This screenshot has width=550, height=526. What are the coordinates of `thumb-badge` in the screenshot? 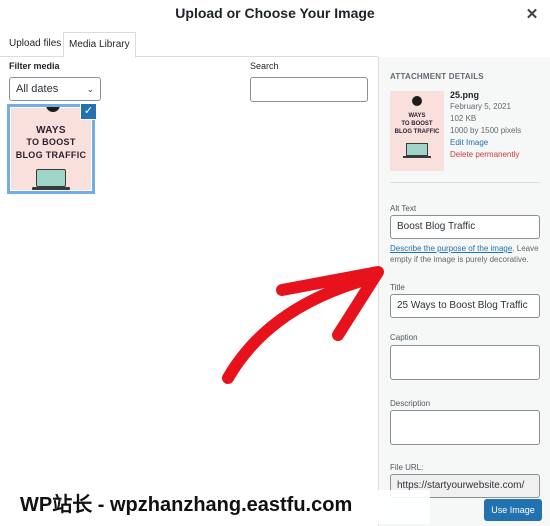 It's located at (417, 101).